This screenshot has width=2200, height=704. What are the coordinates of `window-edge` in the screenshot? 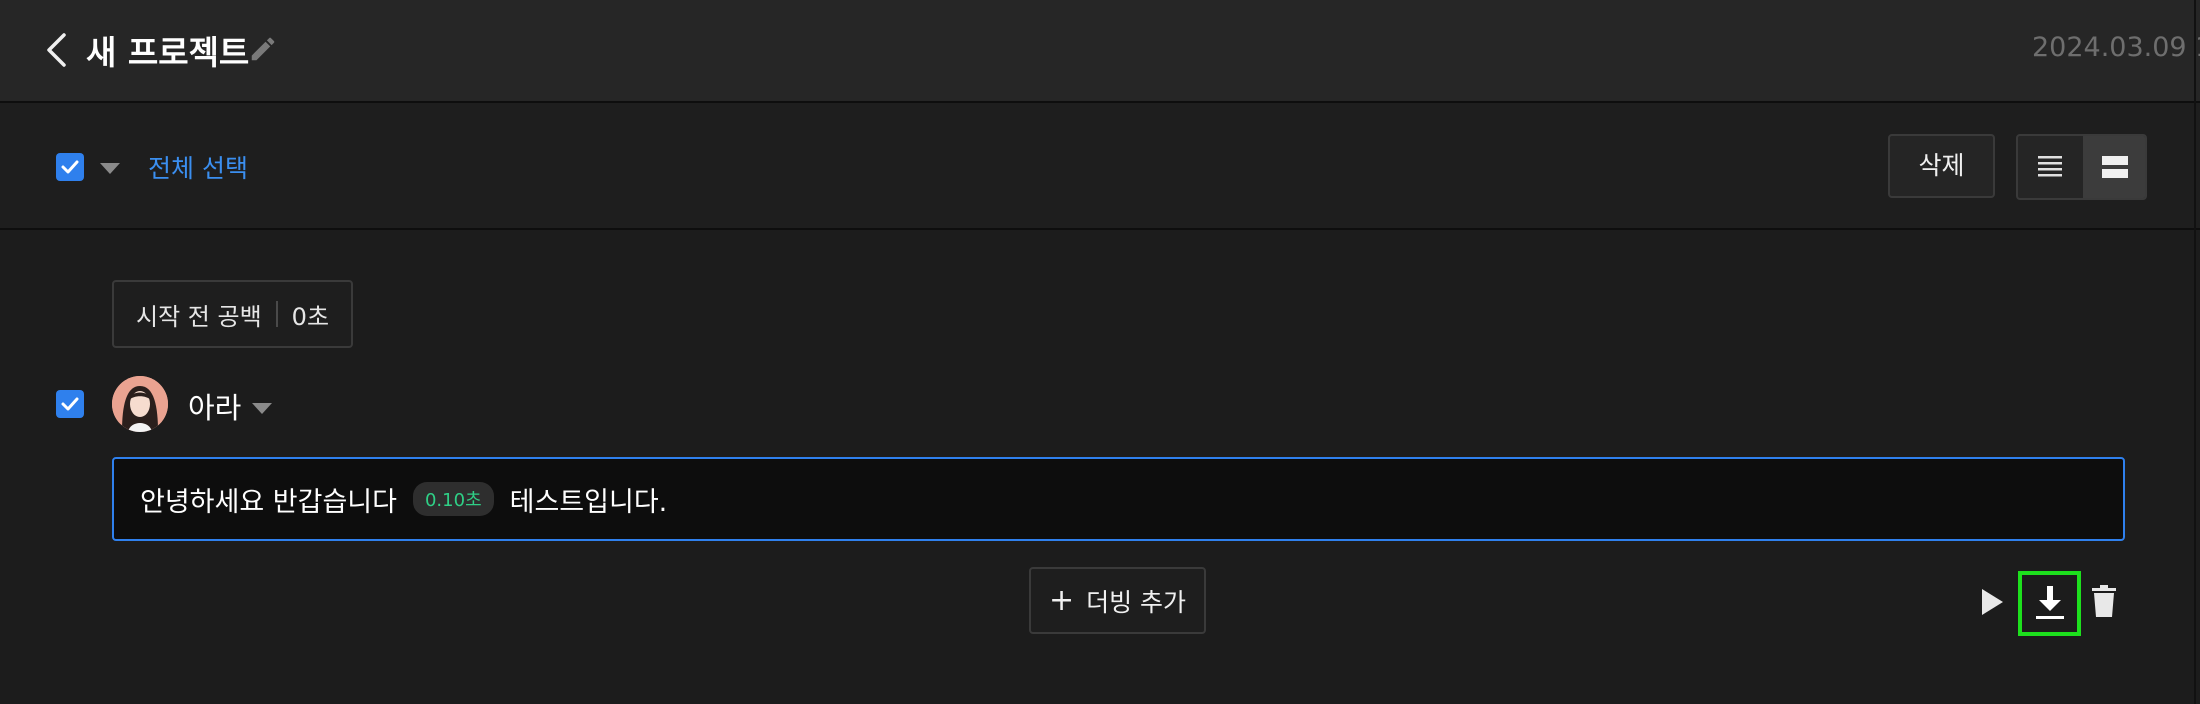 It's located at (2195, 352).